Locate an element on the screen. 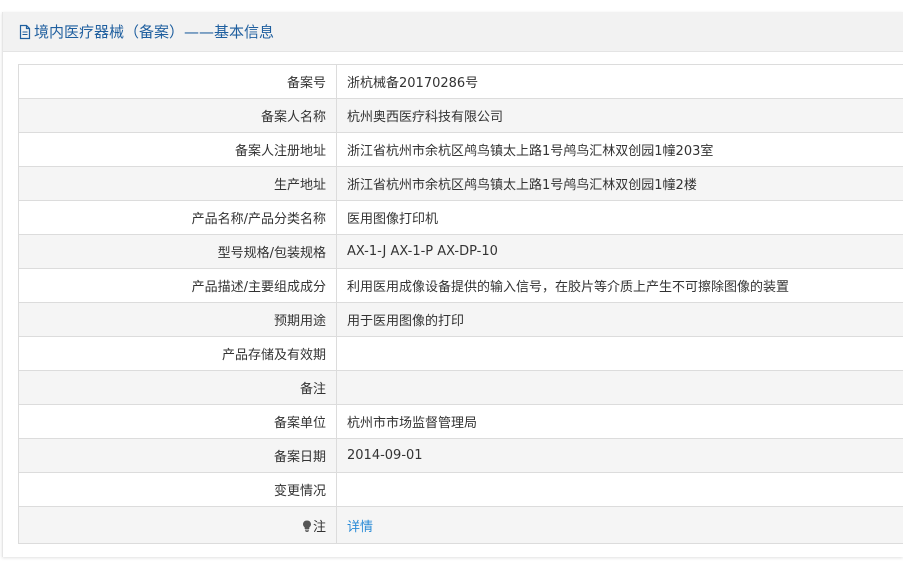  field-label: 备案人名称 is located at coordinates (177, 115).